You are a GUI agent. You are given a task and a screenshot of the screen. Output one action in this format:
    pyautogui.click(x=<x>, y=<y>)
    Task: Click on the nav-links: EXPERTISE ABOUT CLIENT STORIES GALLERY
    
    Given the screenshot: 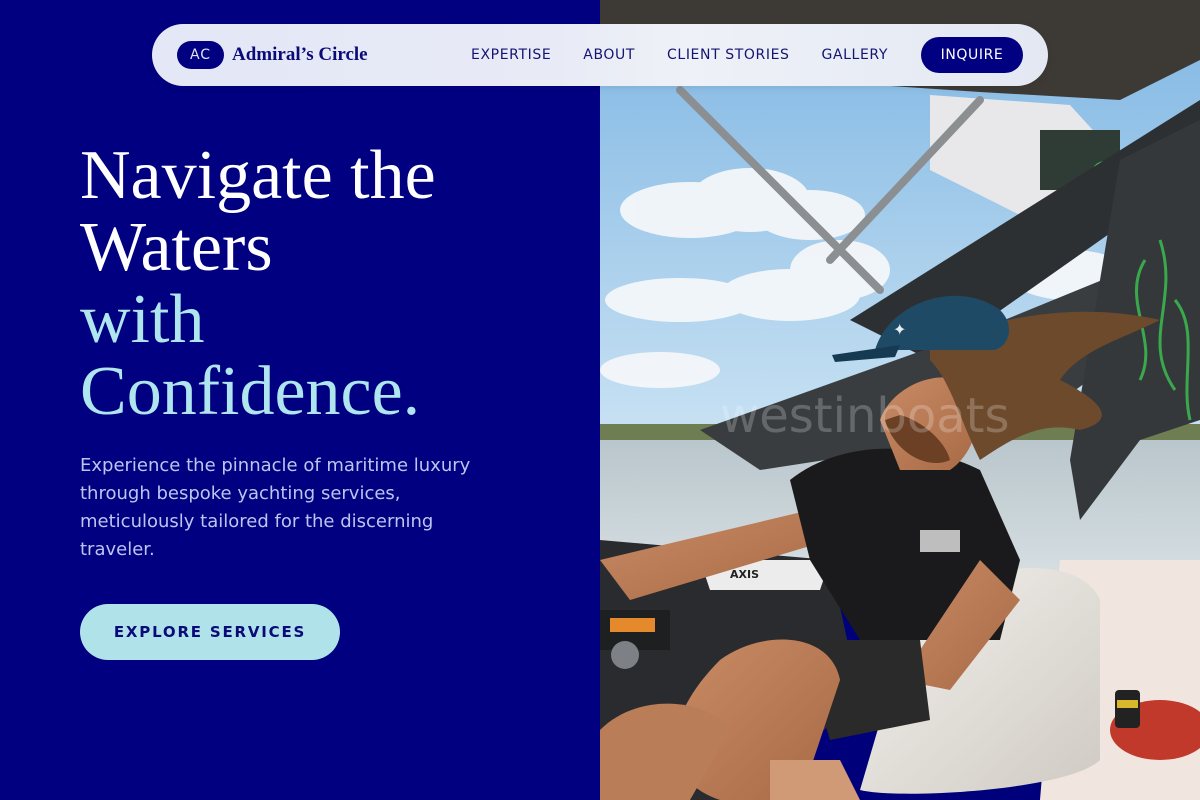 What is the action you would take?
    pyautogui.click(x=679, y=55)
    